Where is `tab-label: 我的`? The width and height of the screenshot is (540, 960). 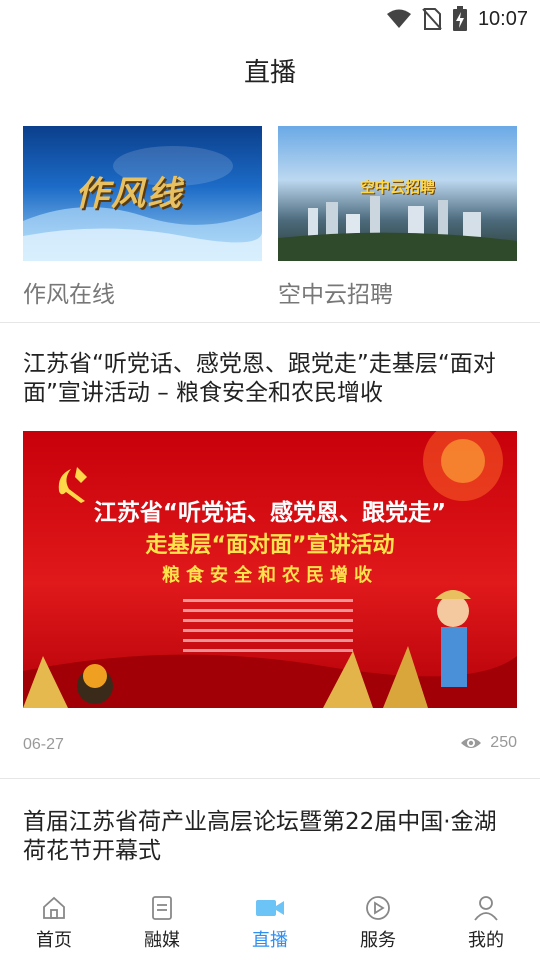 tab-label: 我的 is located at coordinates (486, 940).